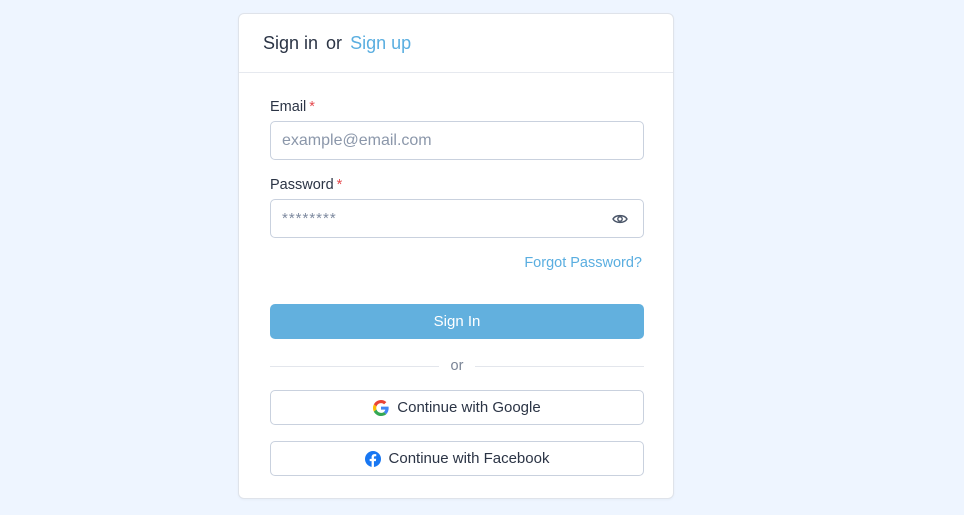 The image size is (964, 515). Describe the element at coordinates (339, 185) in the screenshot. I see `password-required-mark: *` at that location.